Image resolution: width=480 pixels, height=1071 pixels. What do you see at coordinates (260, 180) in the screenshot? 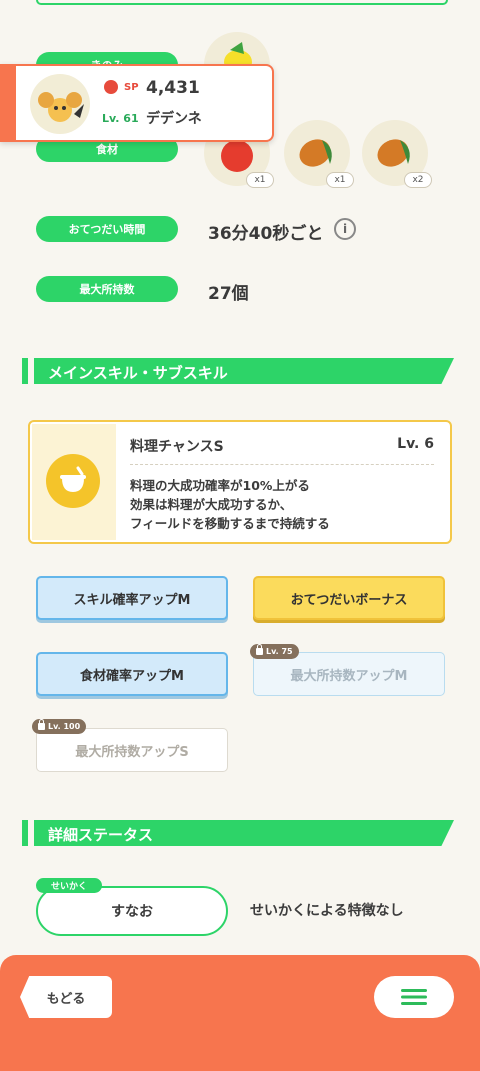
I see `ingredient-count-1: x1` at bounding box center [260, 180].